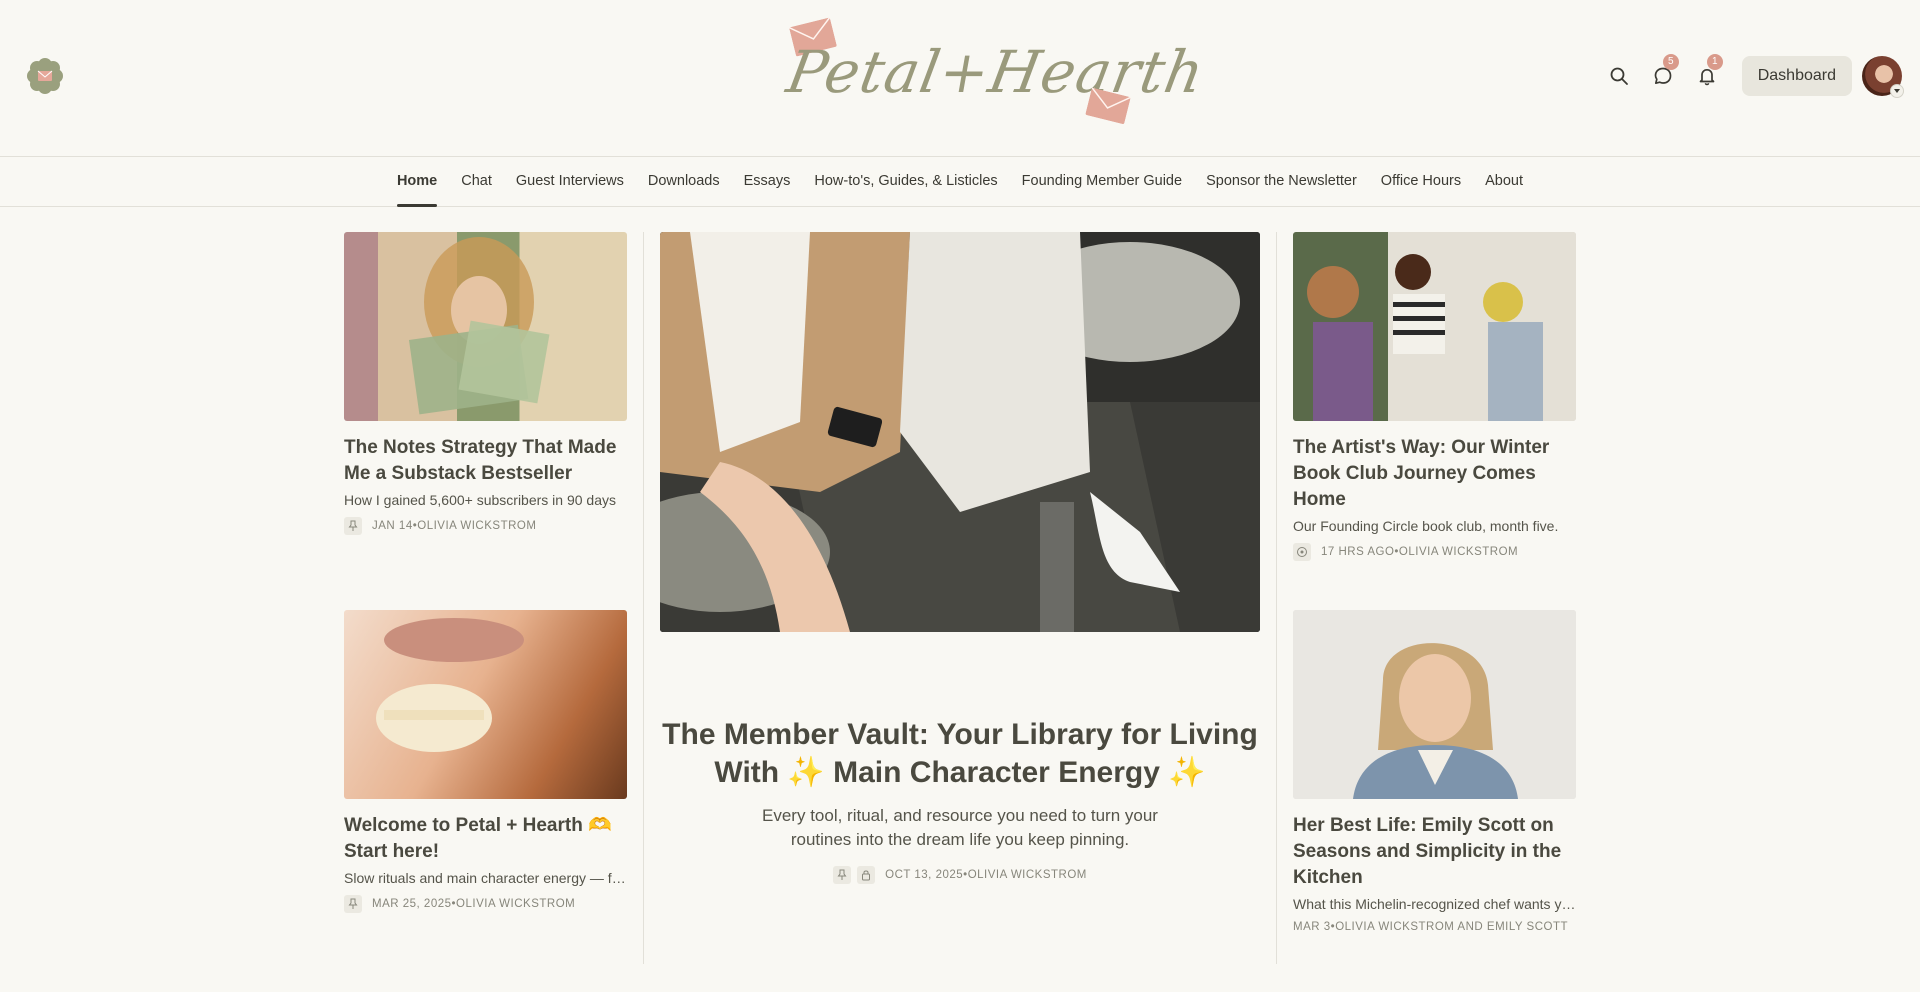 This screenshot has height=992, width=1920. I want to click on site-logo: Petal+Hearth, so click(996, 75).